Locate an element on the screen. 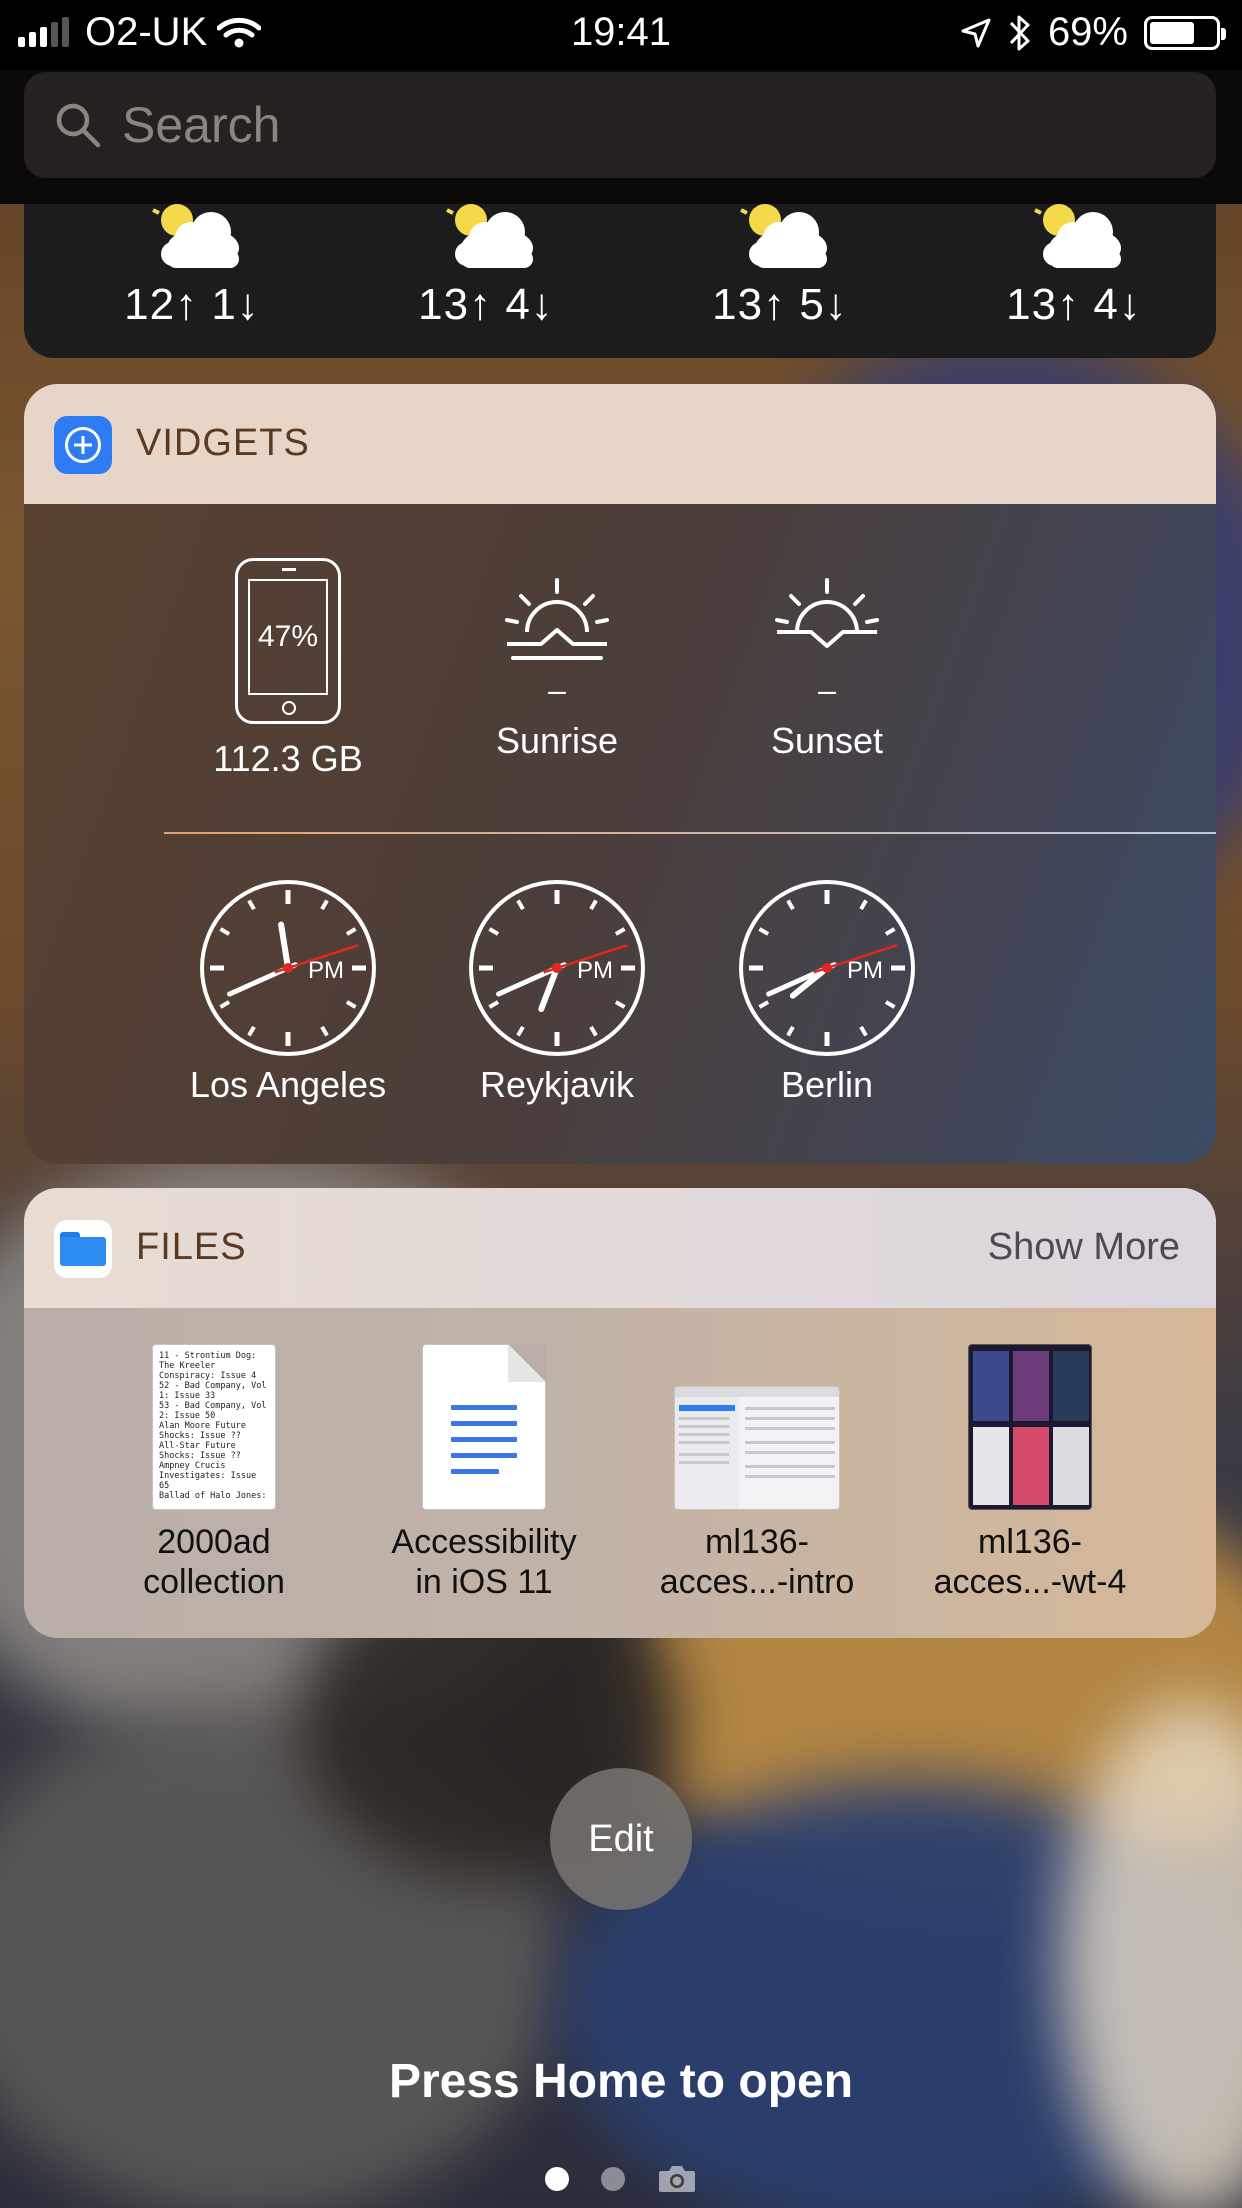 The height and width of the screenshot is (2208, 1242). location-arrow-icon is located at coordinates (976, 32).